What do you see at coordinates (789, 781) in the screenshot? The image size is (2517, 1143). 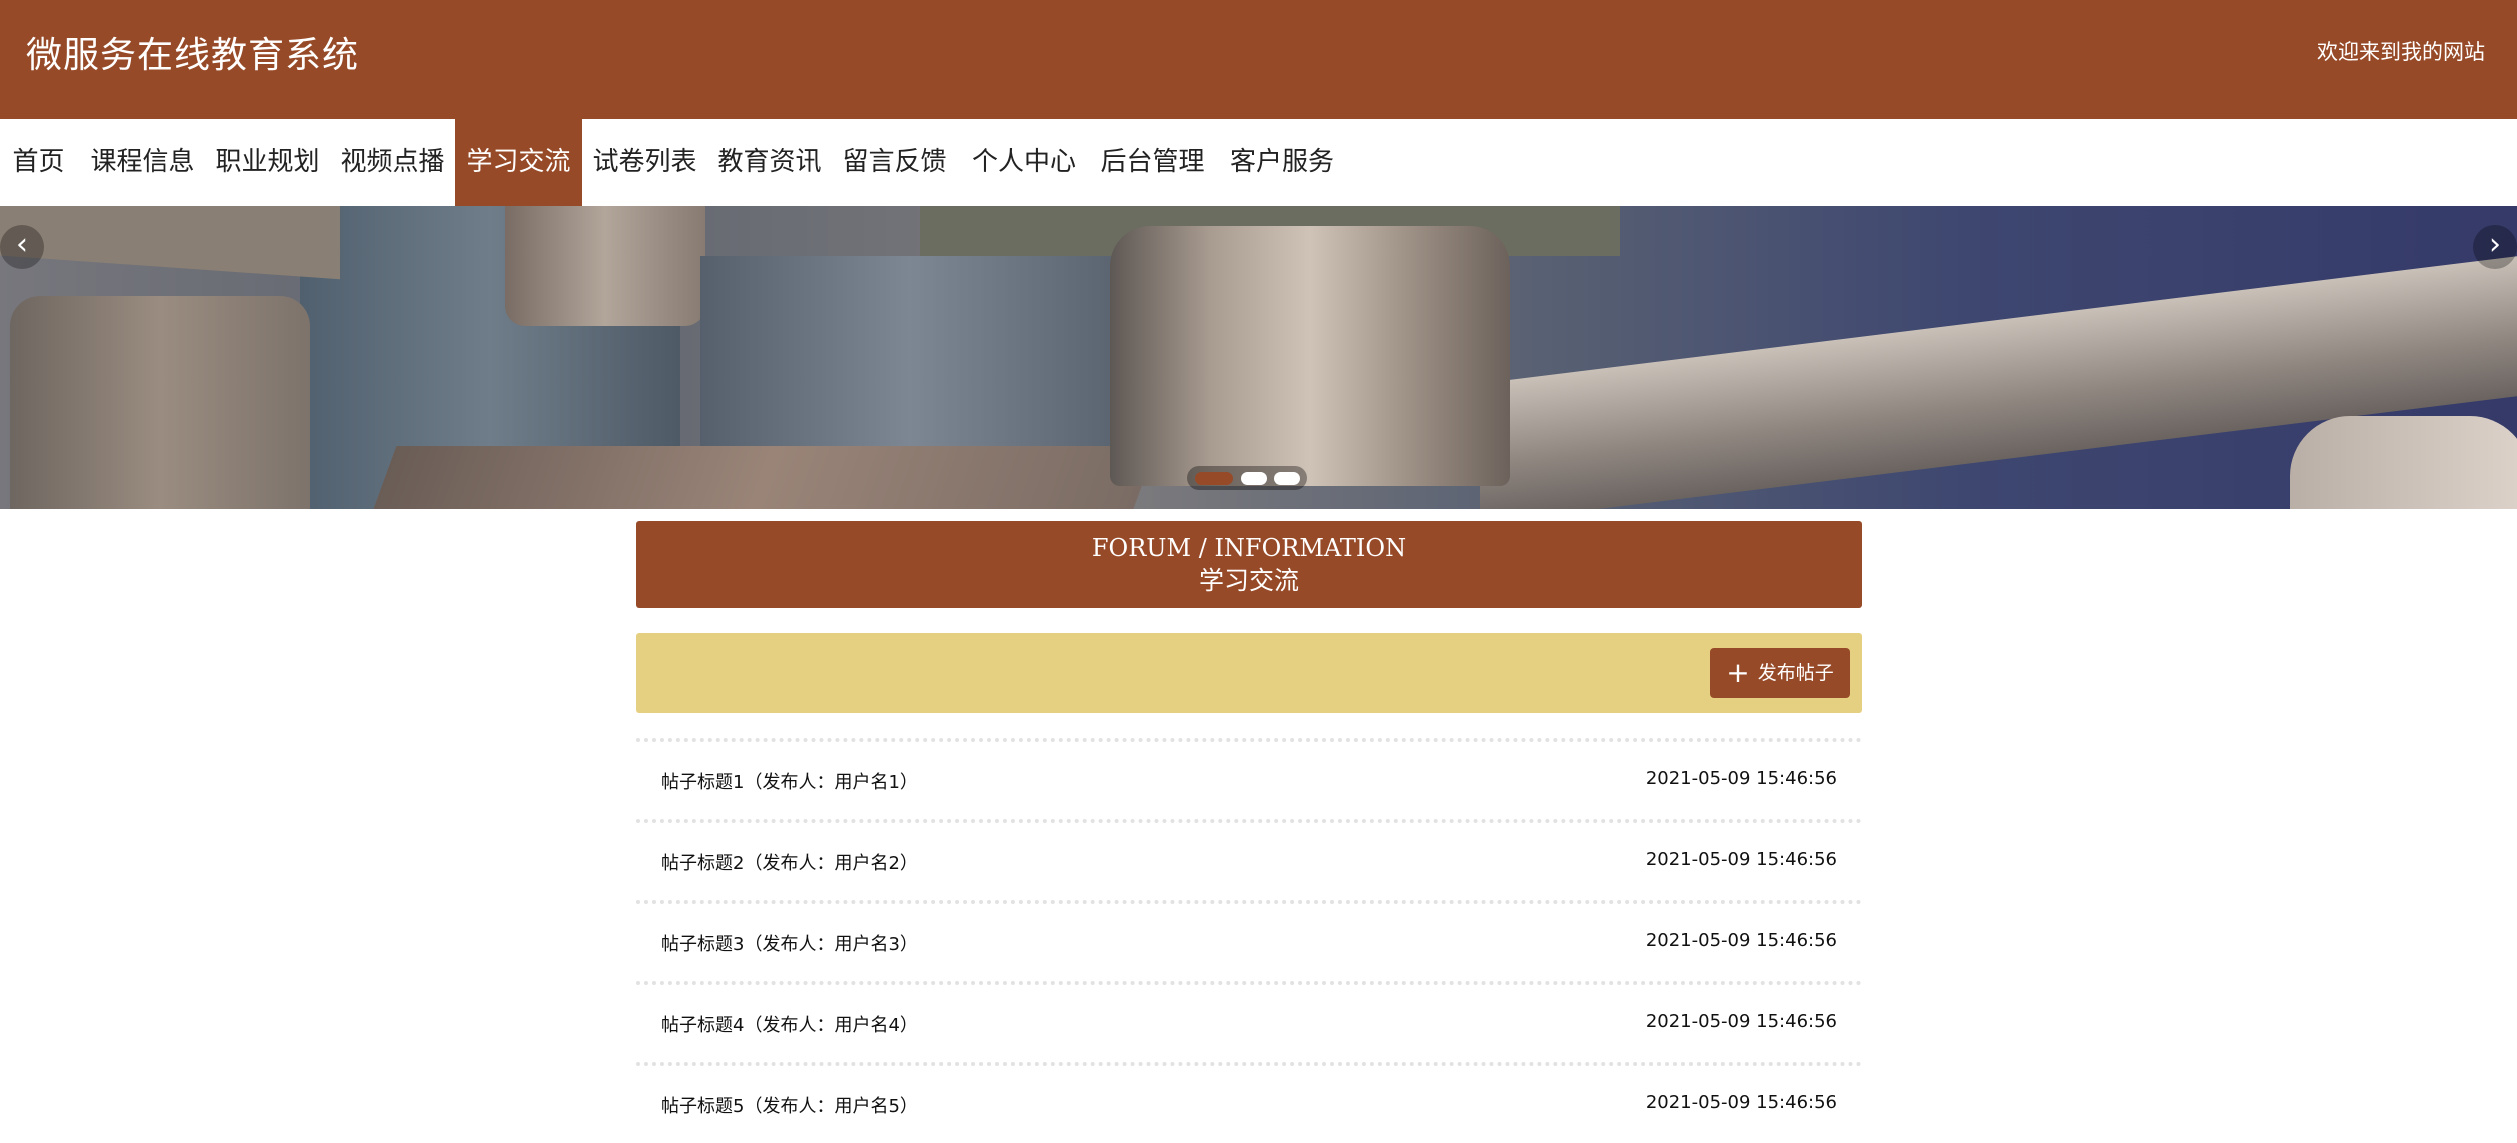 I see `post-title: 帖子标题1（发布人：用户名1）` at bounding box center [789, 781].